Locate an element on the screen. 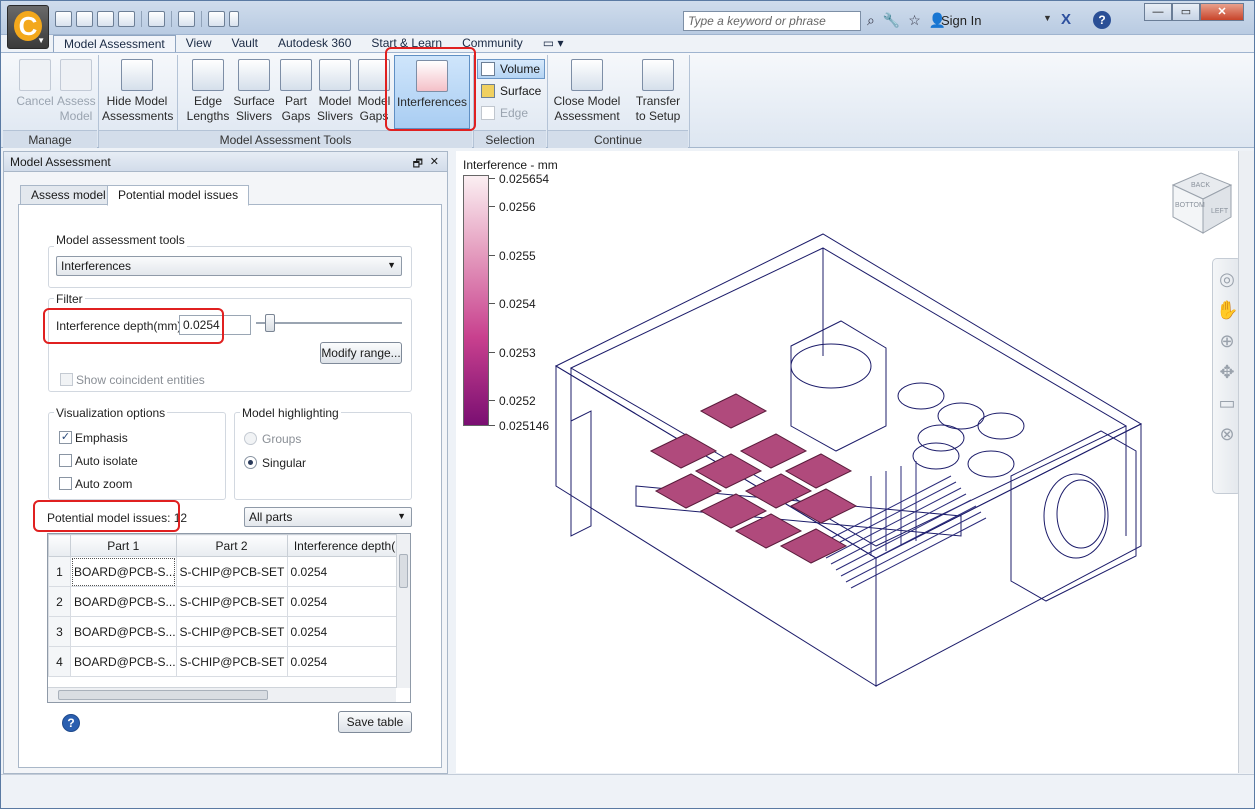  application-menu-button: C ▼ is located at coordinates (28, 27).